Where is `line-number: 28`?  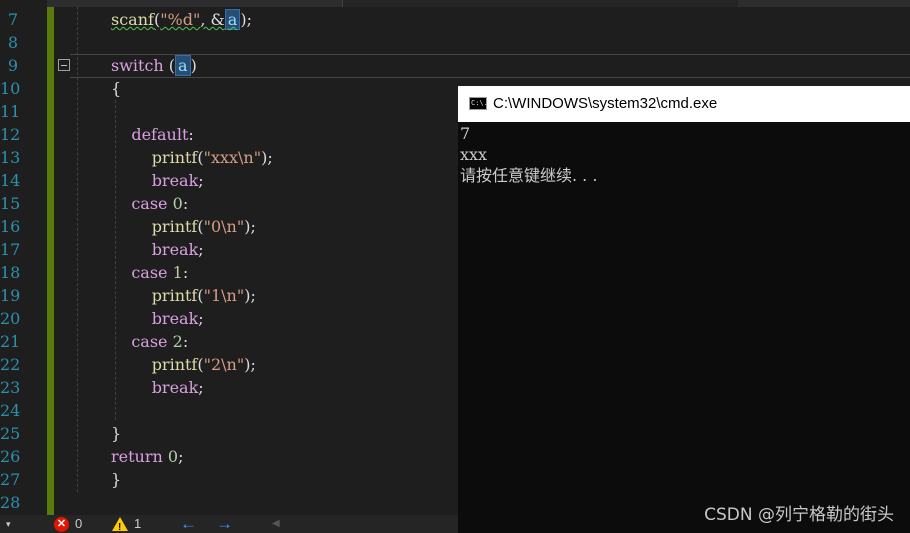 line-number: 28 is located at coordinates (10, 502).